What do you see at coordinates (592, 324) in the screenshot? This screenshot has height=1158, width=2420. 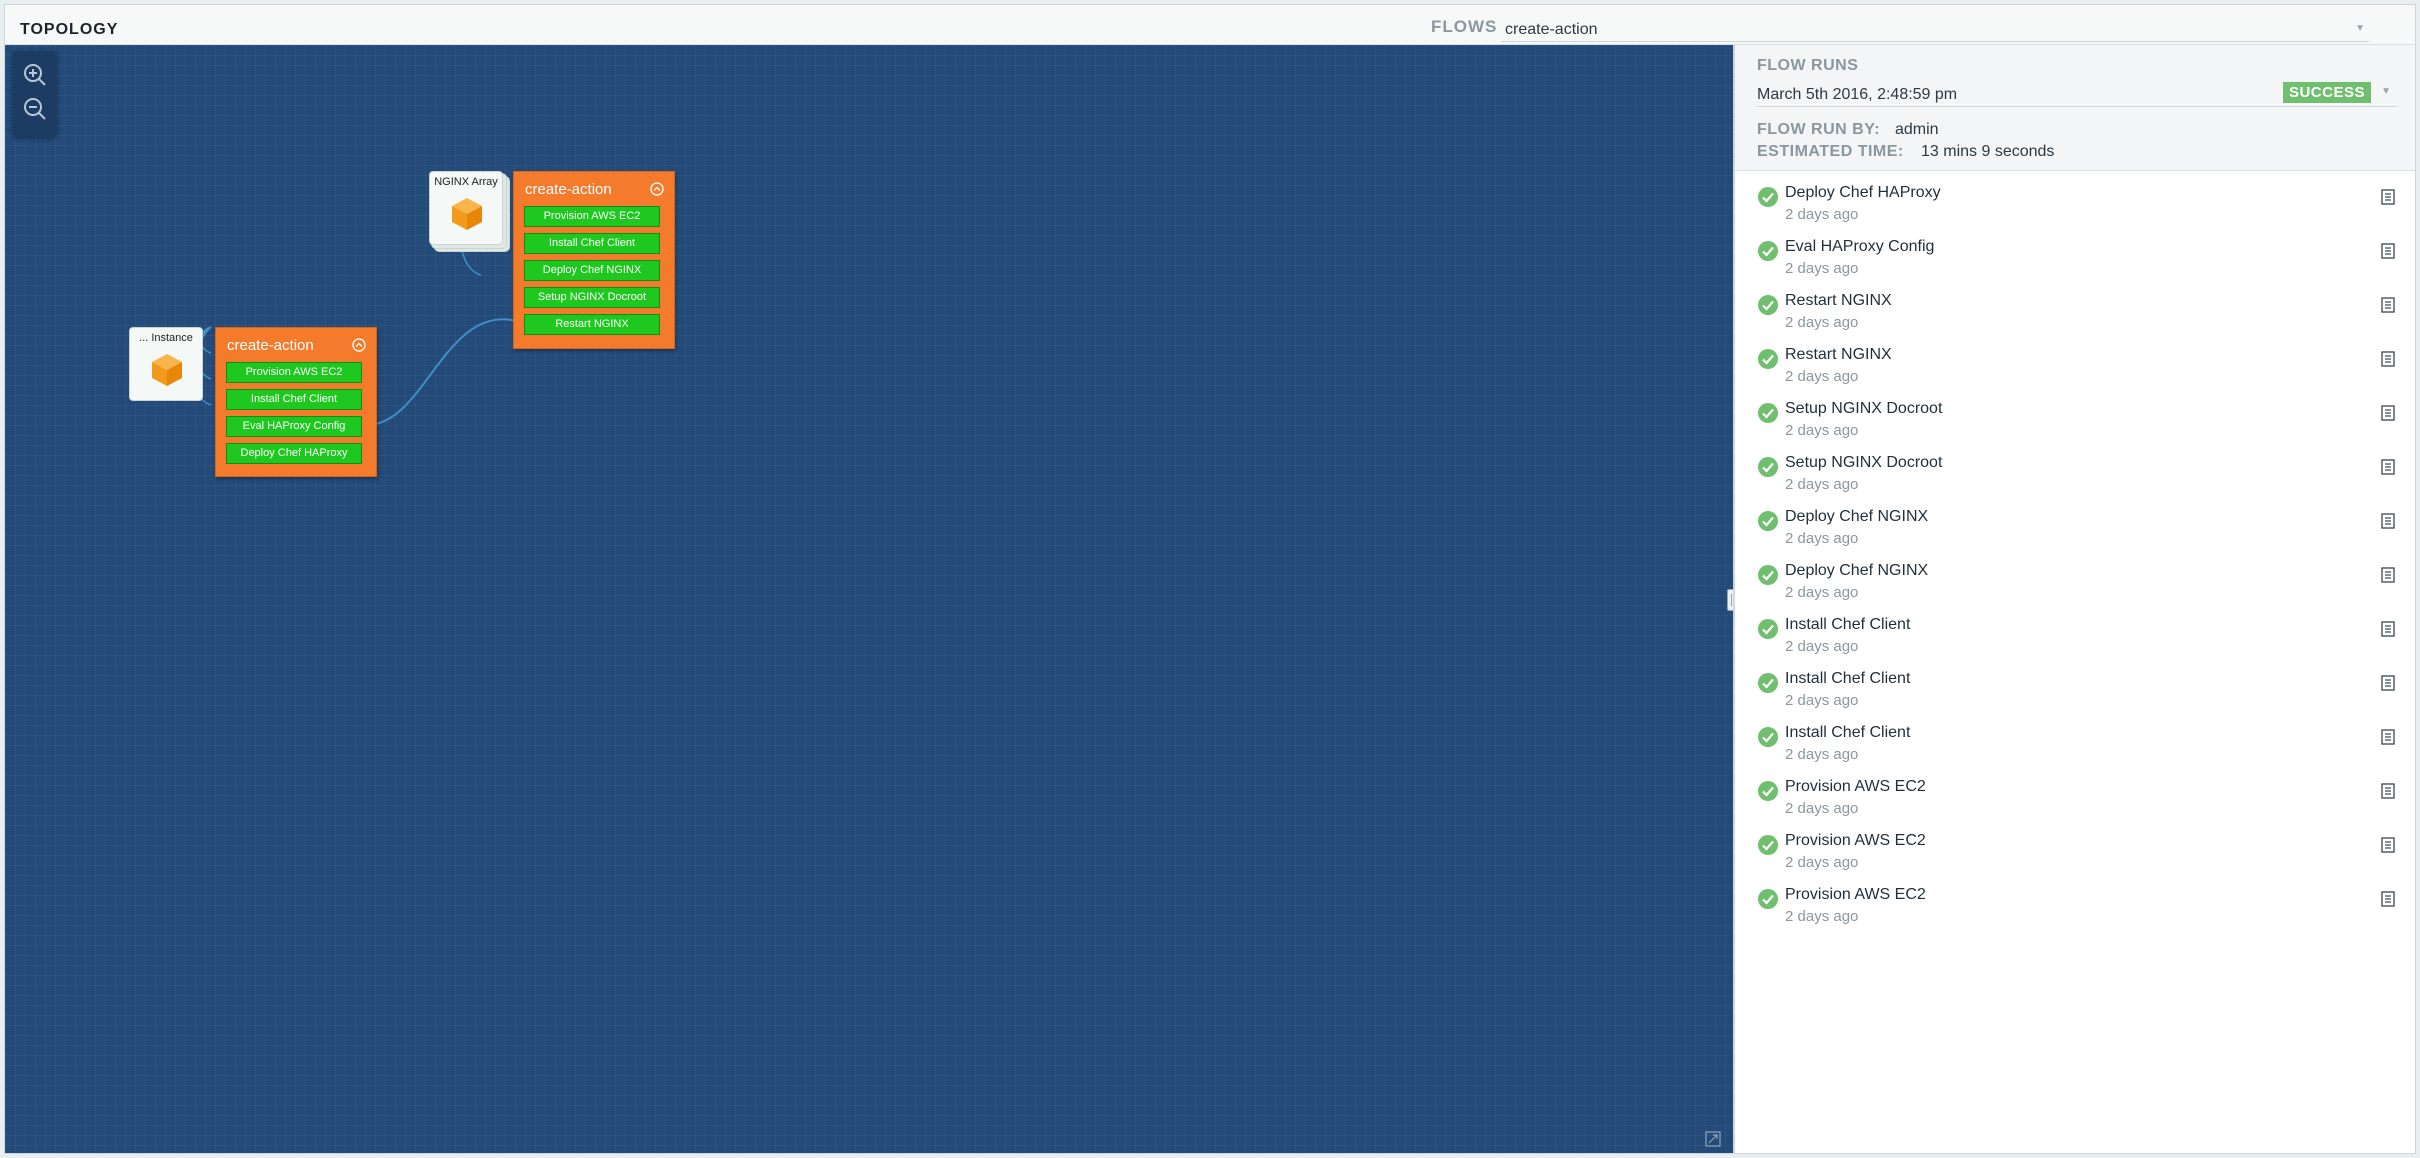 I see `step-restart-nginx: Restart NGINX` at bounding box center [592, 324].